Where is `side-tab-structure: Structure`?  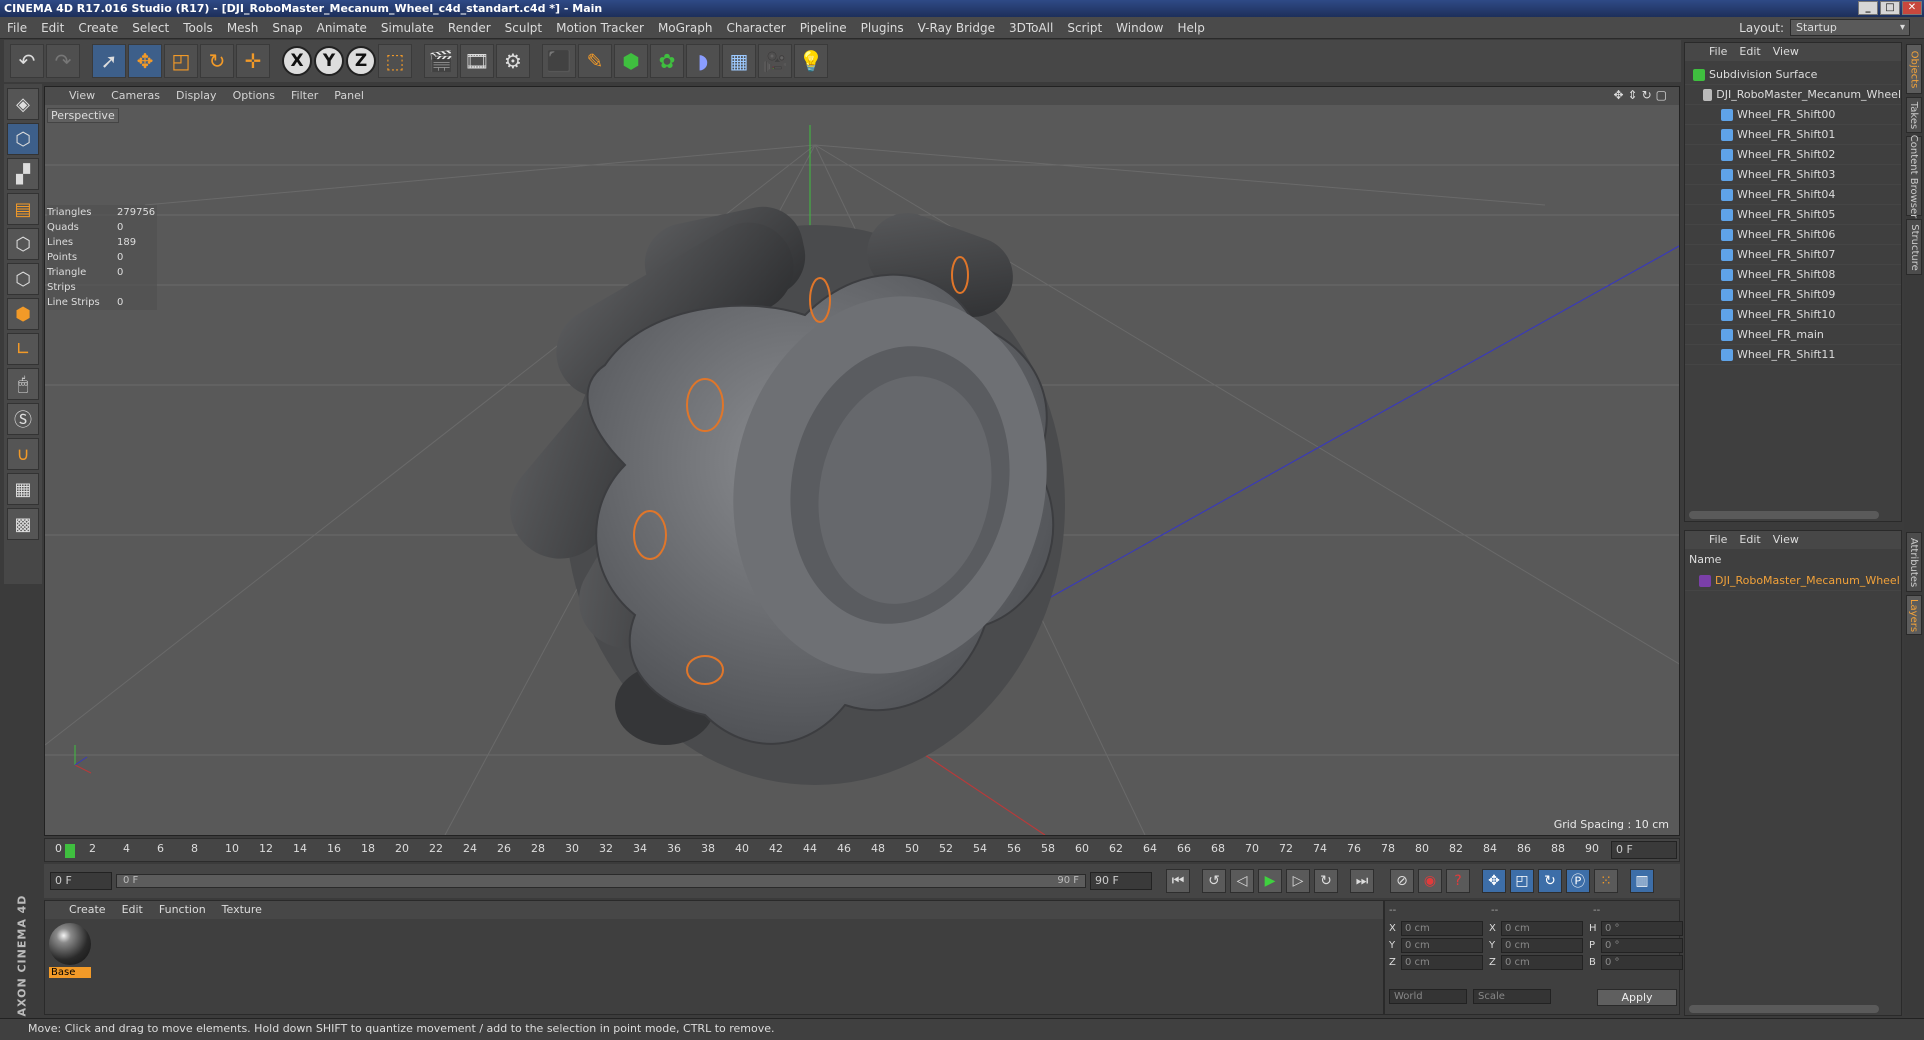
side-tab-structure: Structure is located at coordinates (1914, 247).